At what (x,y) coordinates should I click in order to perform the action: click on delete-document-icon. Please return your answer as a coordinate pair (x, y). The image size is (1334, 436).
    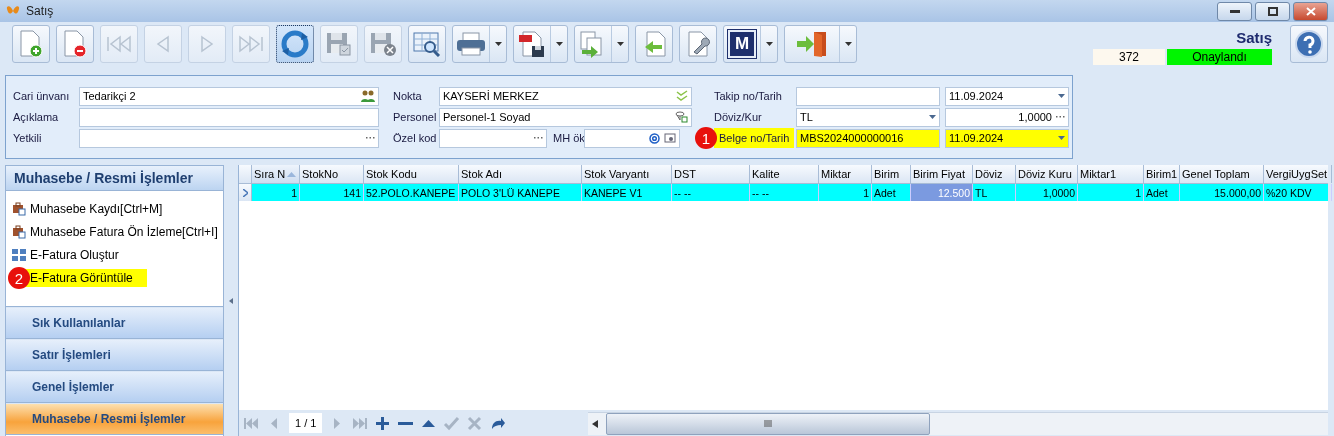
    Looking at the image, I should click on (75, 44).